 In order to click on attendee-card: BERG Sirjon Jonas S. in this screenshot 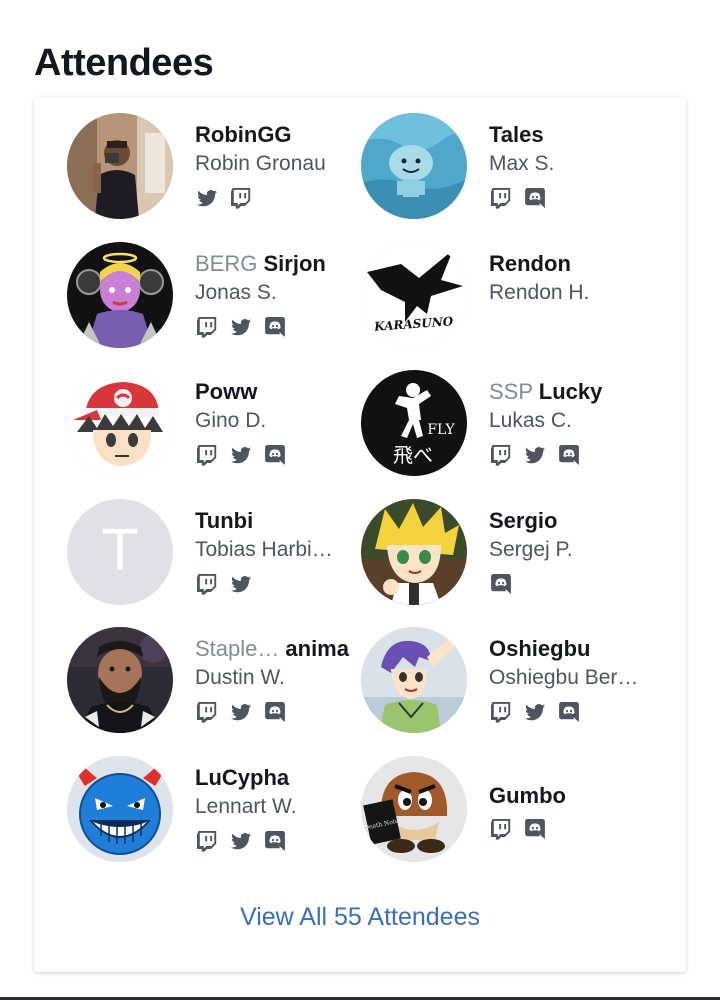, I will do `click(227, 296)`.